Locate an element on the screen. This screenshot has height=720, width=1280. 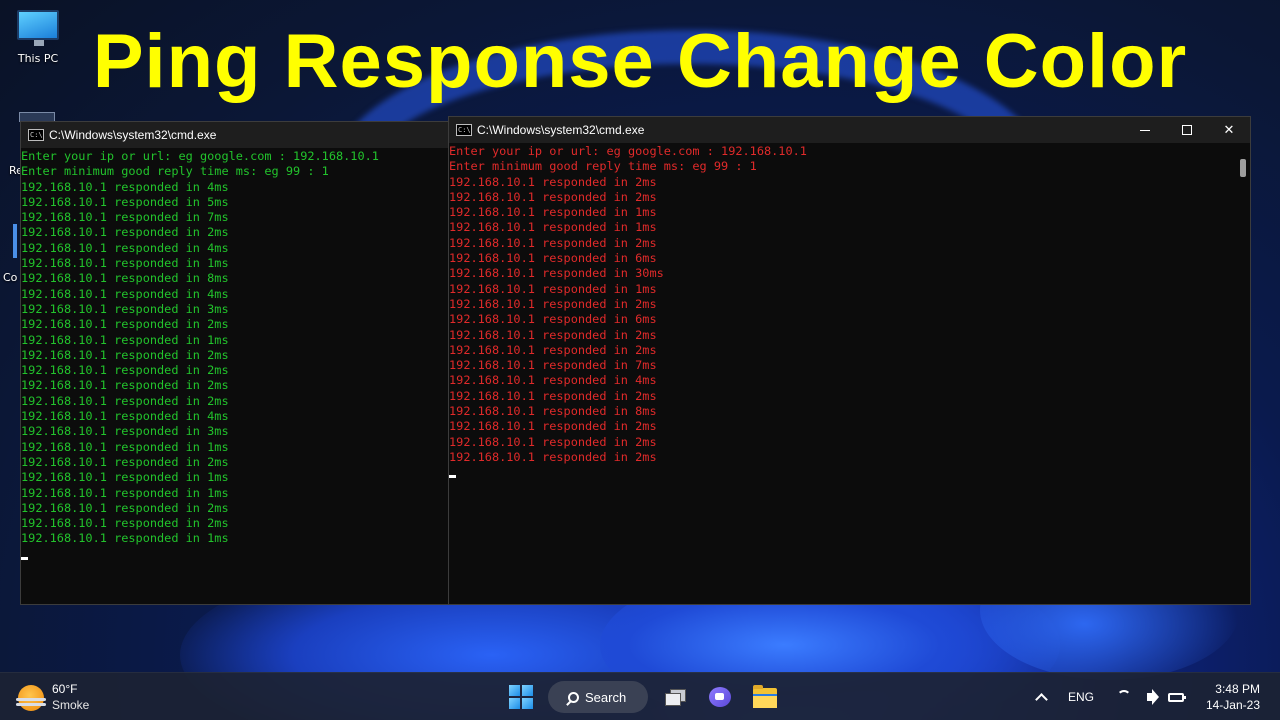
start-button is located at coordinates (521, 697).